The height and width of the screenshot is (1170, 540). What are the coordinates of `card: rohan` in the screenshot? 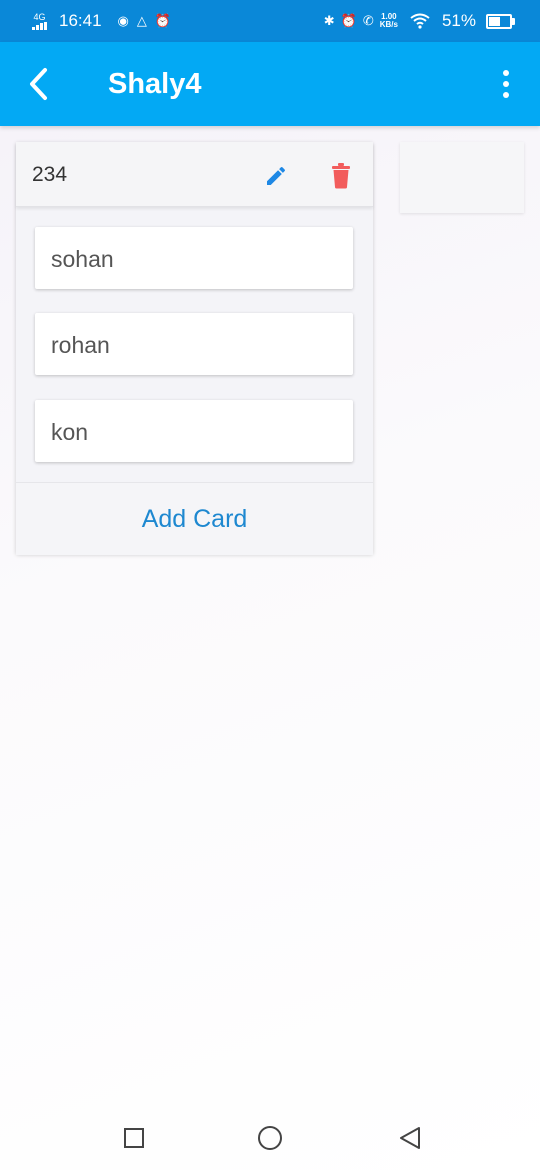 It's located at (194, 344).